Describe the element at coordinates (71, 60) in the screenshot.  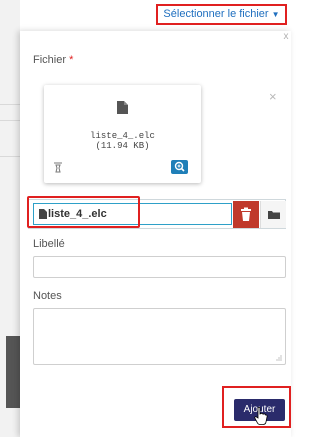
I see `required-marker: *` at that location.